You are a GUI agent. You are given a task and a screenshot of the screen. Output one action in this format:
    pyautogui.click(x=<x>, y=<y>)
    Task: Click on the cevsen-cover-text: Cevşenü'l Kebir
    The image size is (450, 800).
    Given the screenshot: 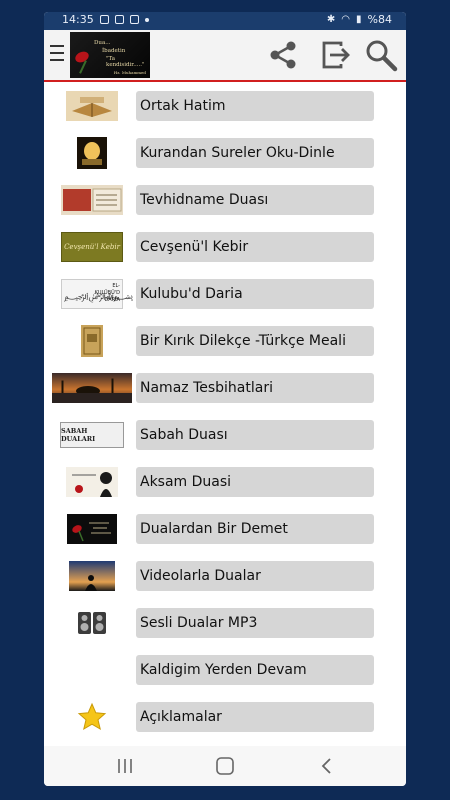 What is the action you would take?
    pyautogui.click(x=92, y=247)
    